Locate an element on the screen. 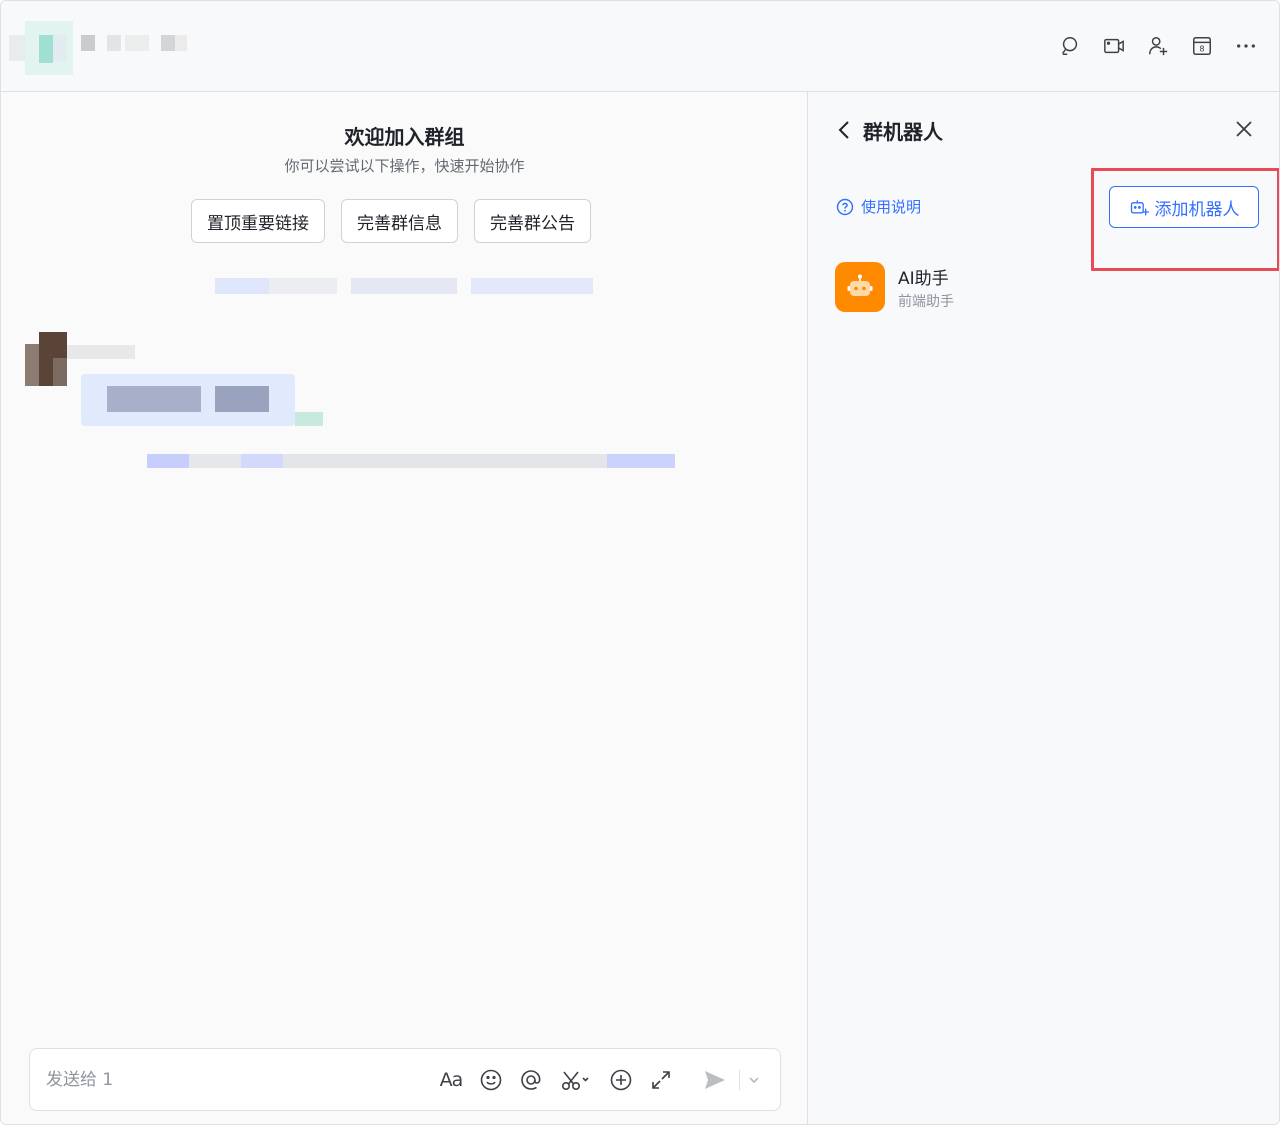 The image size is (1280, 1125). video-call-icon is located at coordinates (1114, 46).